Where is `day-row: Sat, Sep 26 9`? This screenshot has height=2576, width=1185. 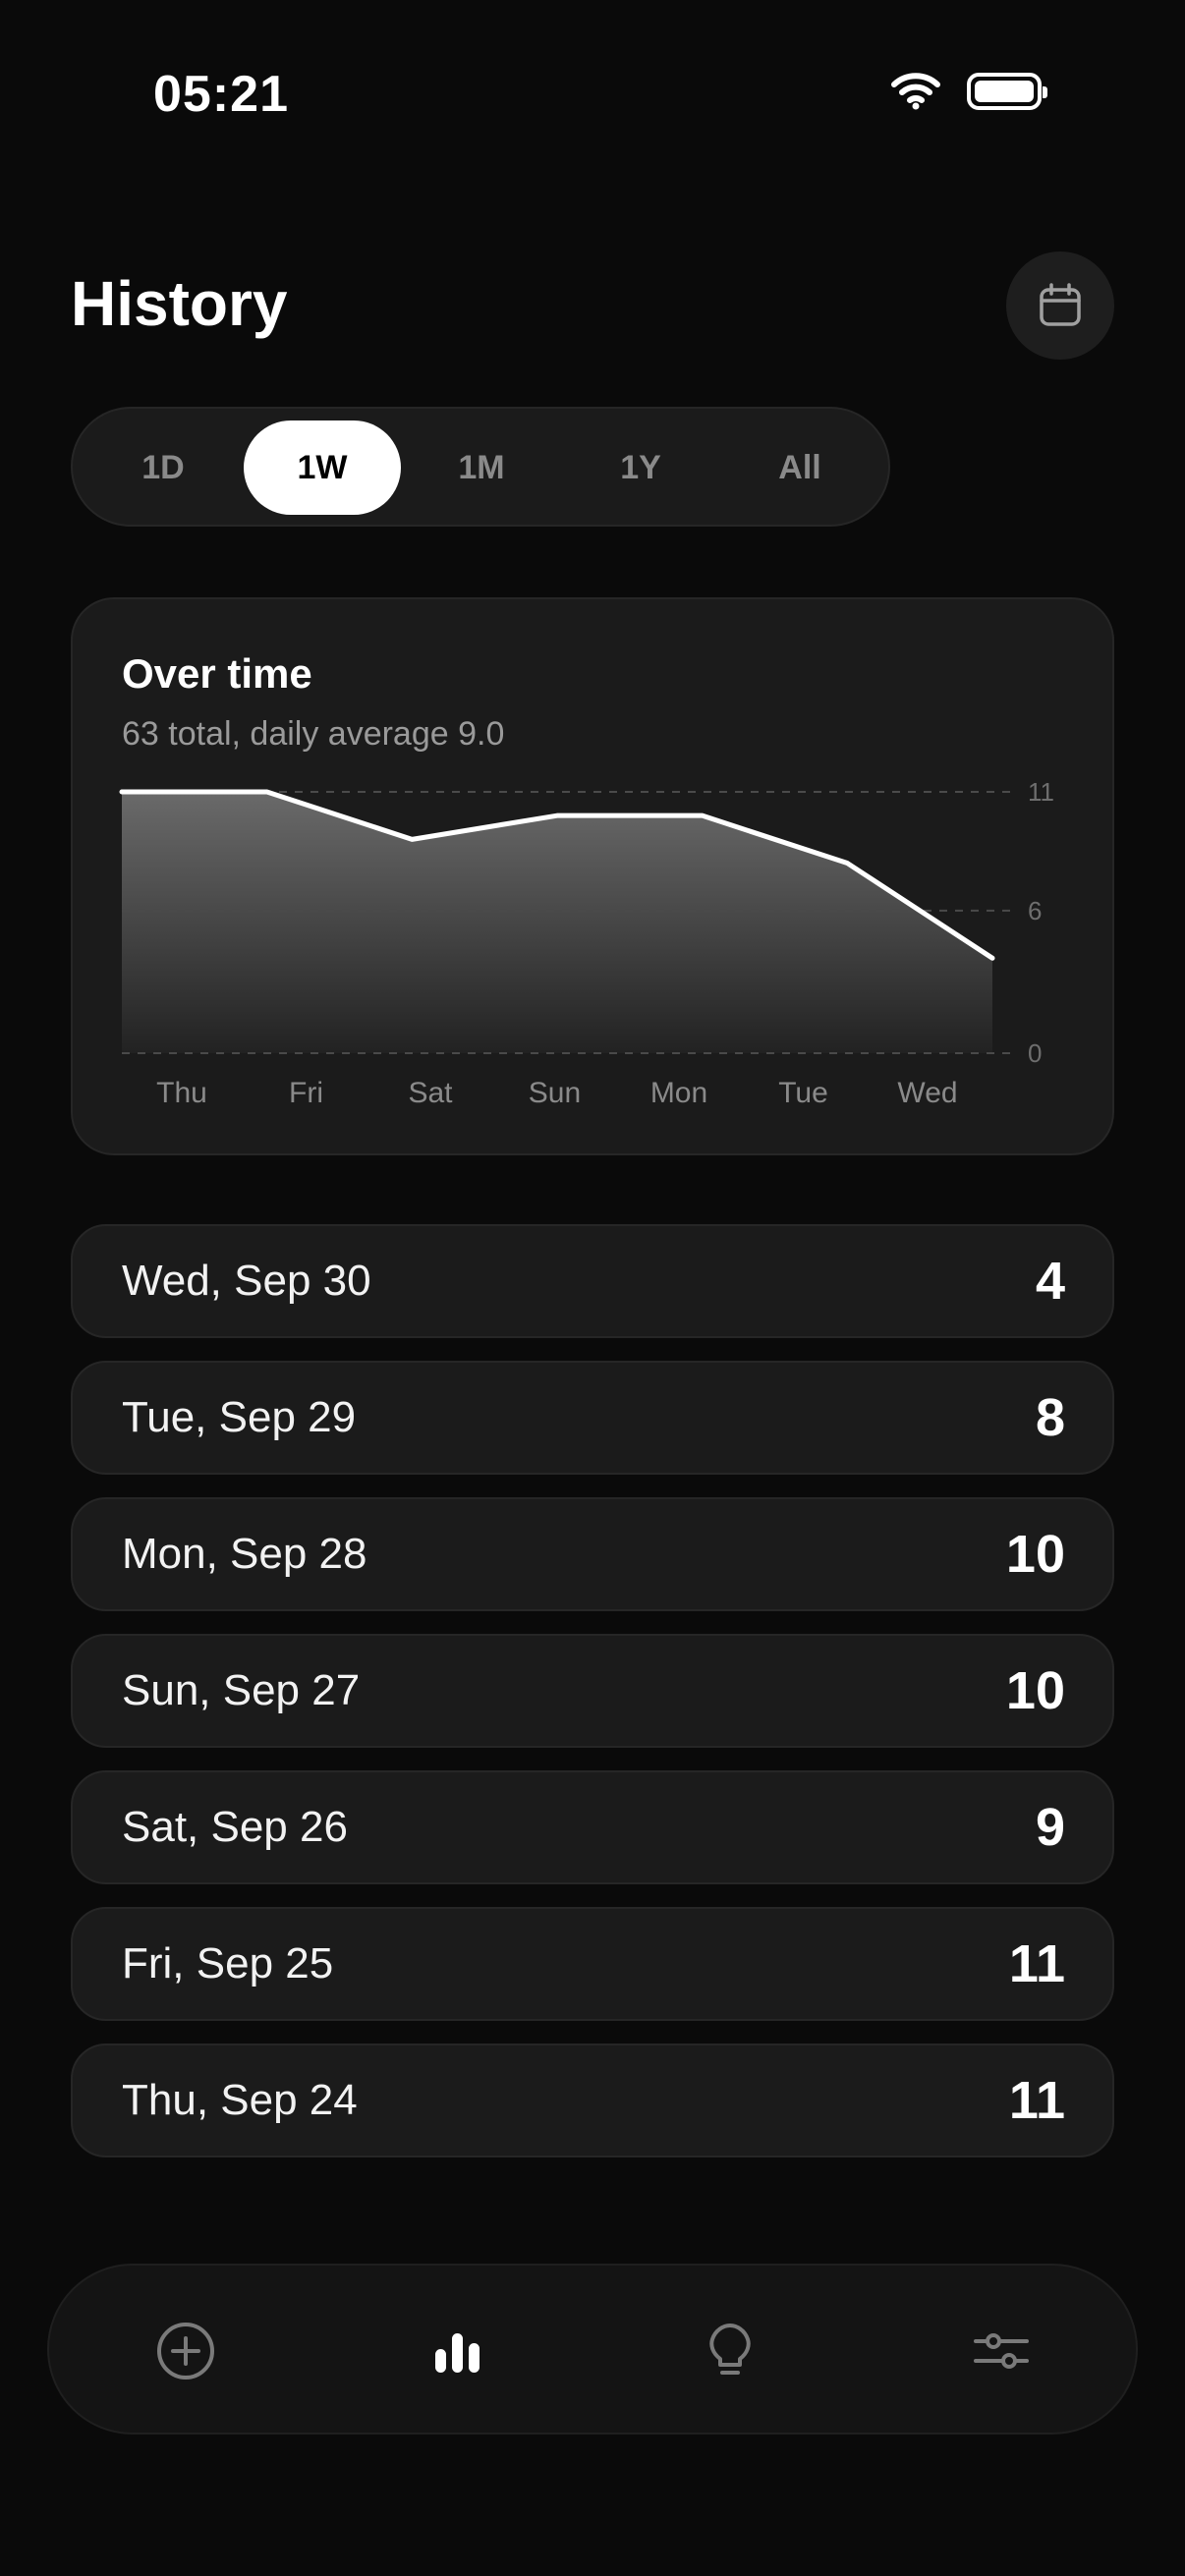
day-row: Sat, Sep 26 9 is located at coordinates (592, 1827).